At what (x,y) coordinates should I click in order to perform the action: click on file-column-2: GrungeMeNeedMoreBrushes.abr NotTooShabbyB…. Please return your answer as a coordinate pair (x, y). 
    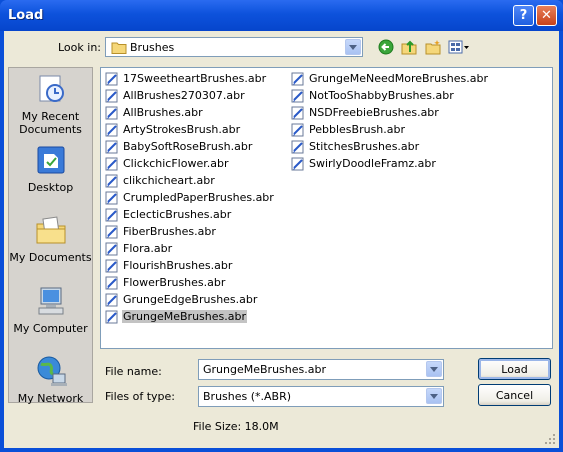
    Looking at the image, I should click on (390, 121).